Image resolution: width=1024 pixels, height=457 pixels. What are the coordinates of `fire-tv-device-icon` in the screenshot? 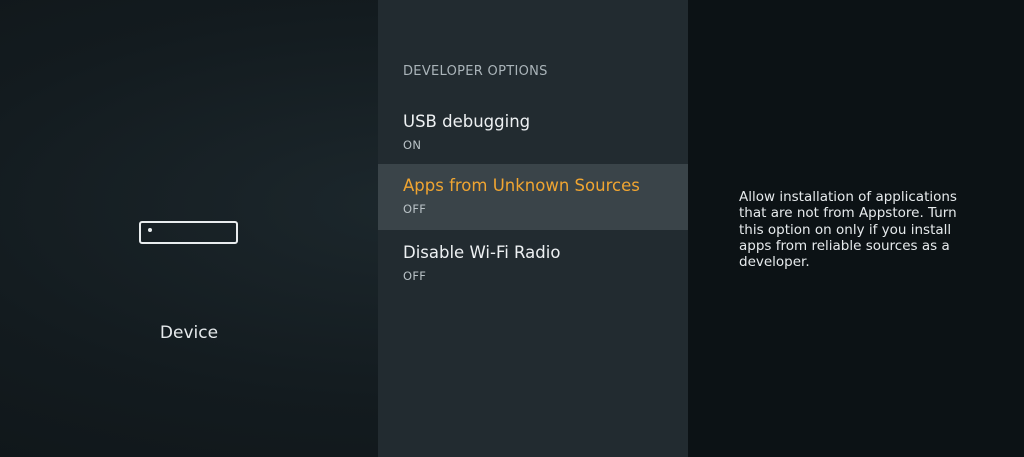 It's located at (188, 232).